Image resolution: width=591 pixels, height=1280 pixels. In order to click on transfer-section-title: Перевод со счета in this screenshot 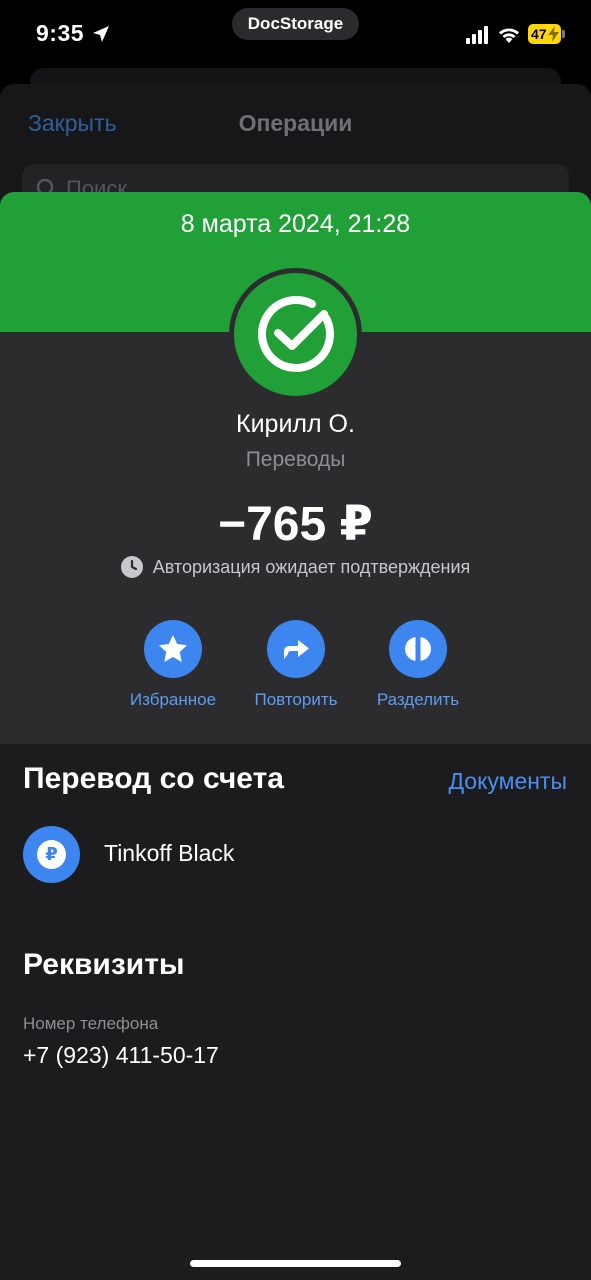, I will do `click(153, 778)`.